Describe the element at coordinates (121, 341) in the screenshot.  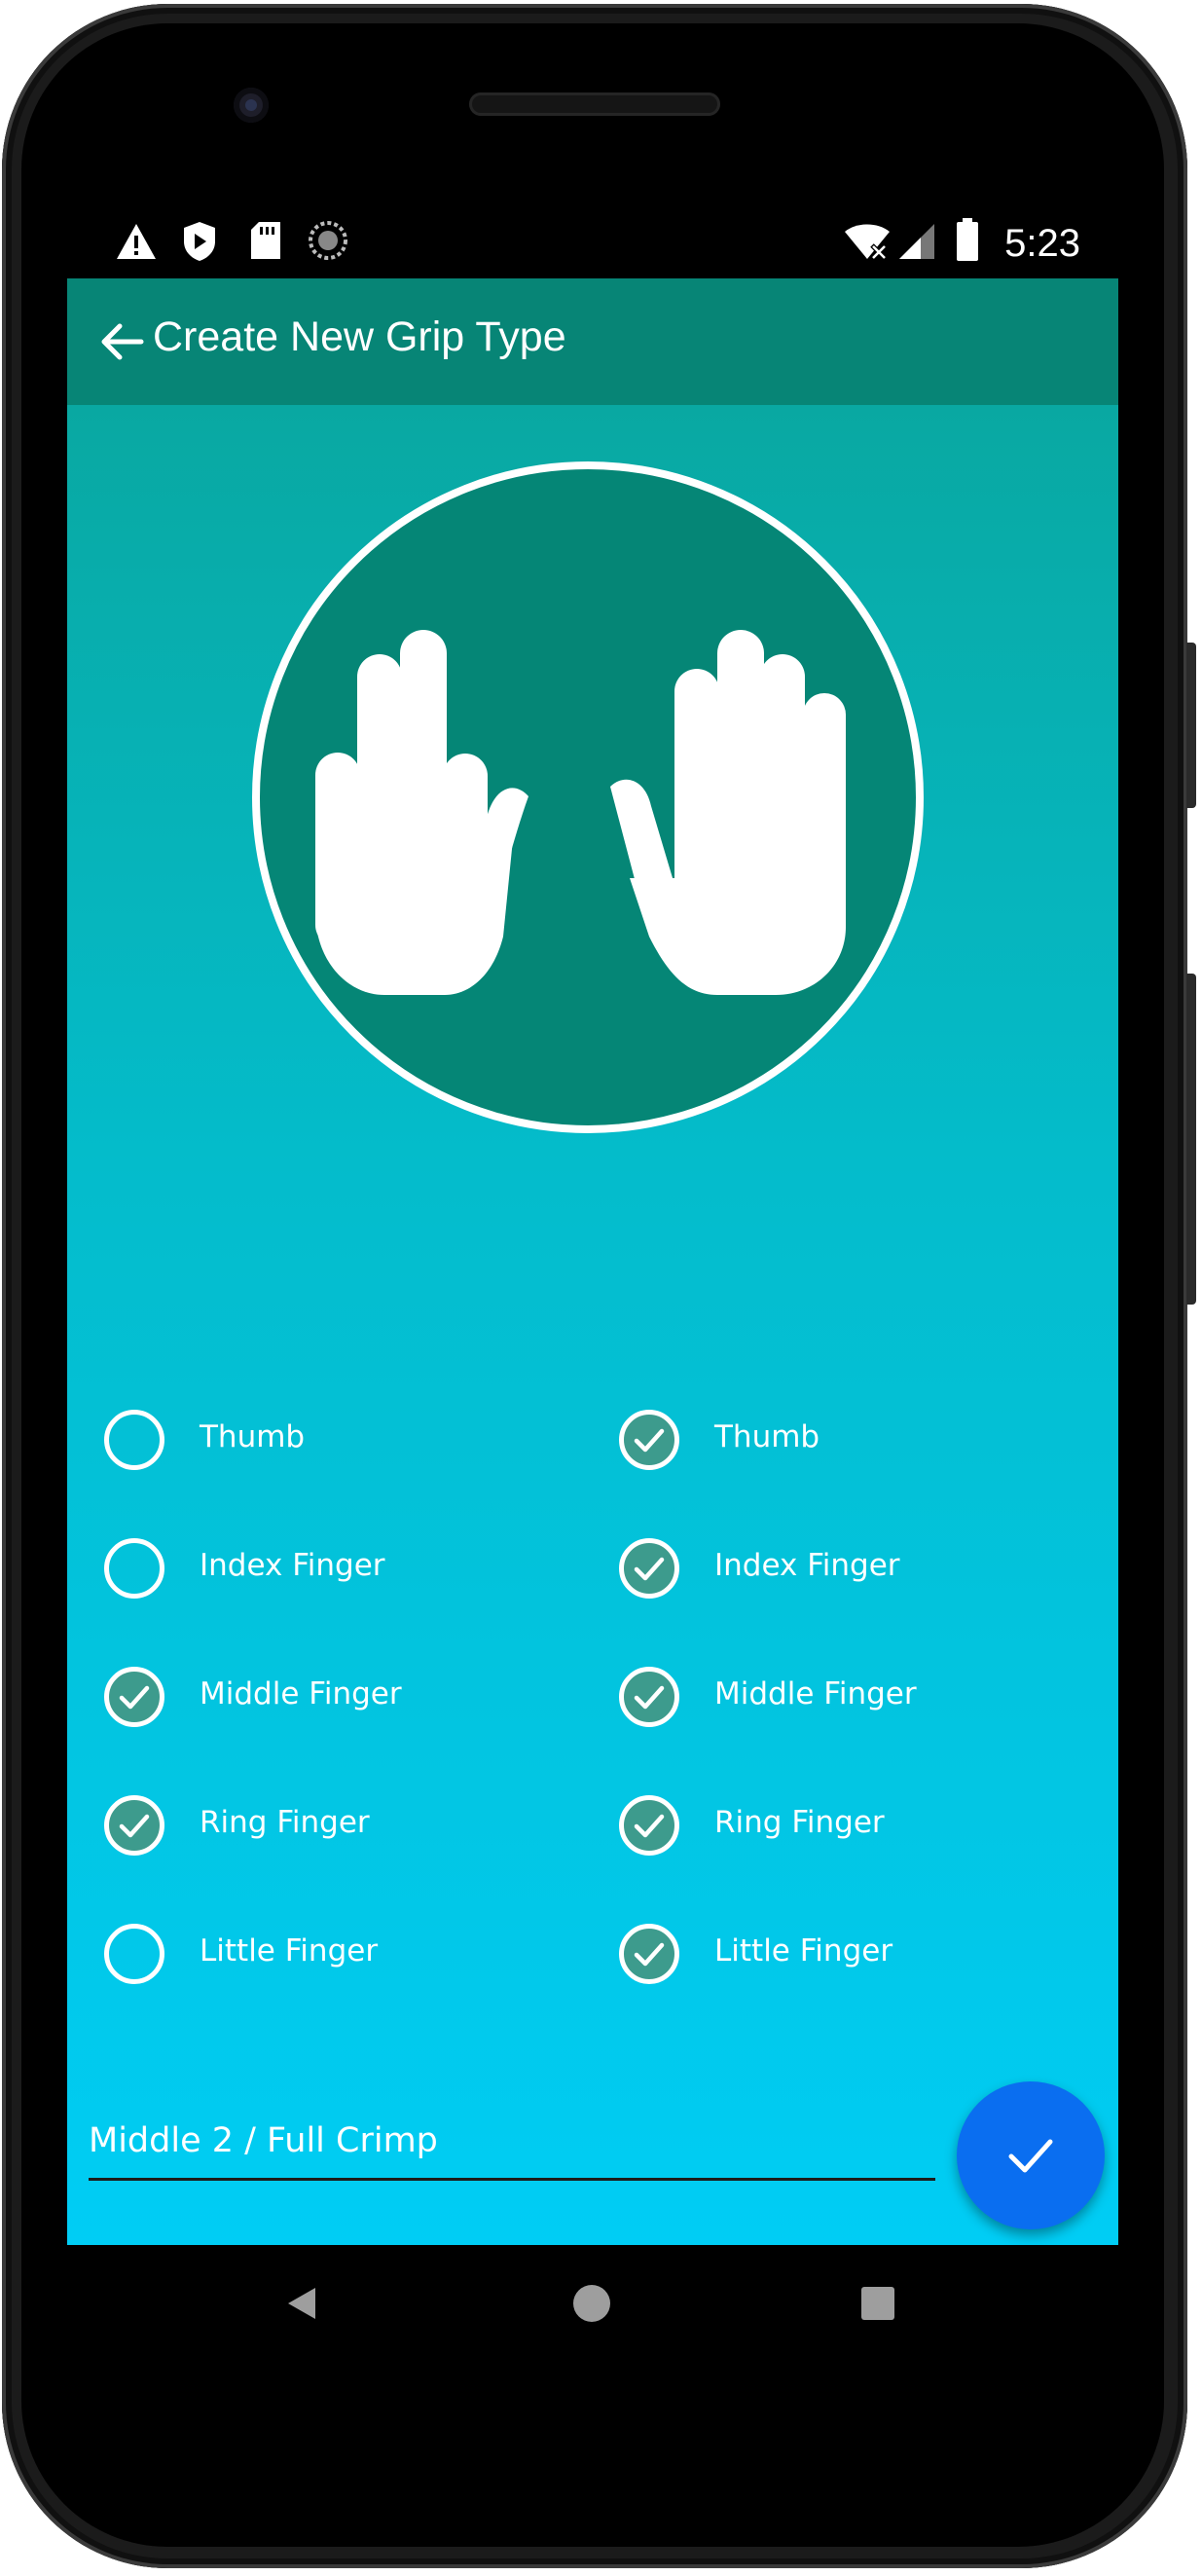
I see `arrow-back-icon` at that location.